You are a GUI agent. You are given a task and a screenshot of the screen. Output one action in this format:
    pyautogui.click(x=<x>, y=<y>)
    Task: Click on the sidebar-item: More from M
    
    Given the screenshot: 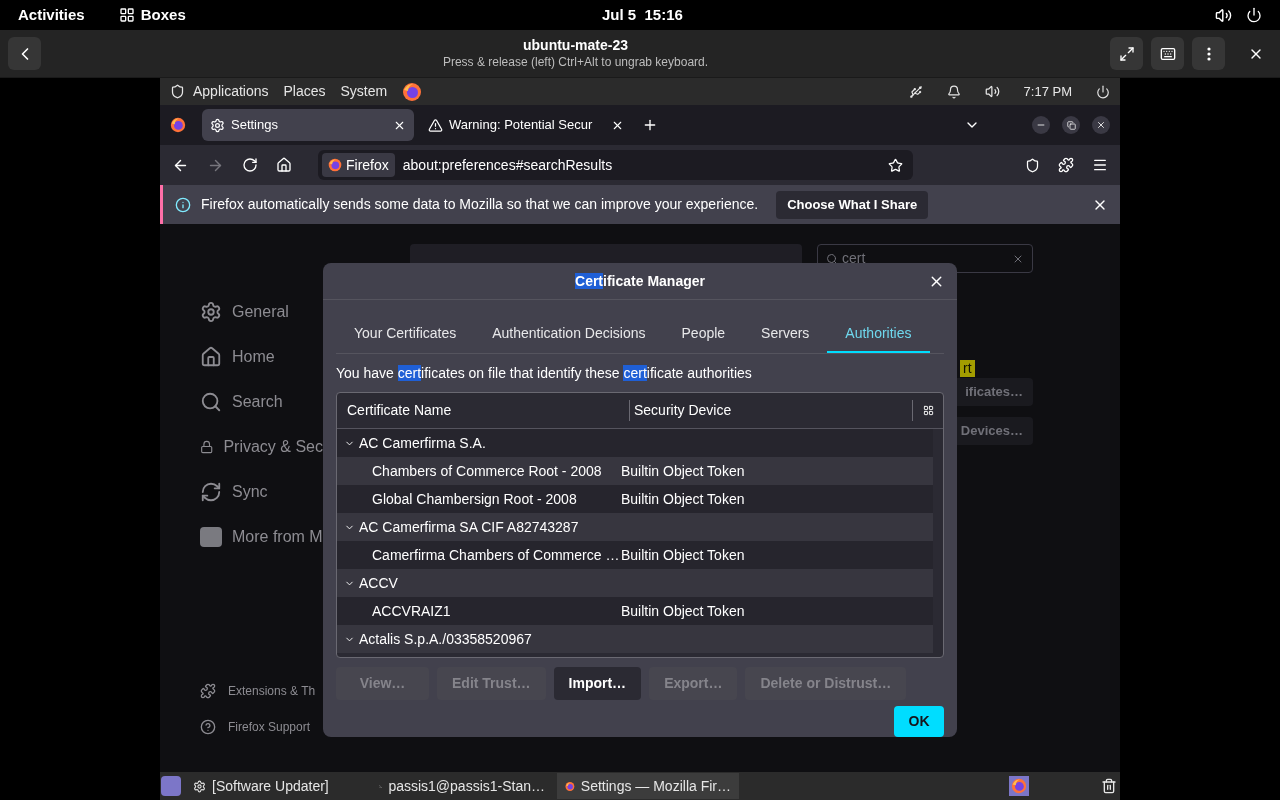 What is the action you would take?
    pyautogui.click(x=261, y=536)
    